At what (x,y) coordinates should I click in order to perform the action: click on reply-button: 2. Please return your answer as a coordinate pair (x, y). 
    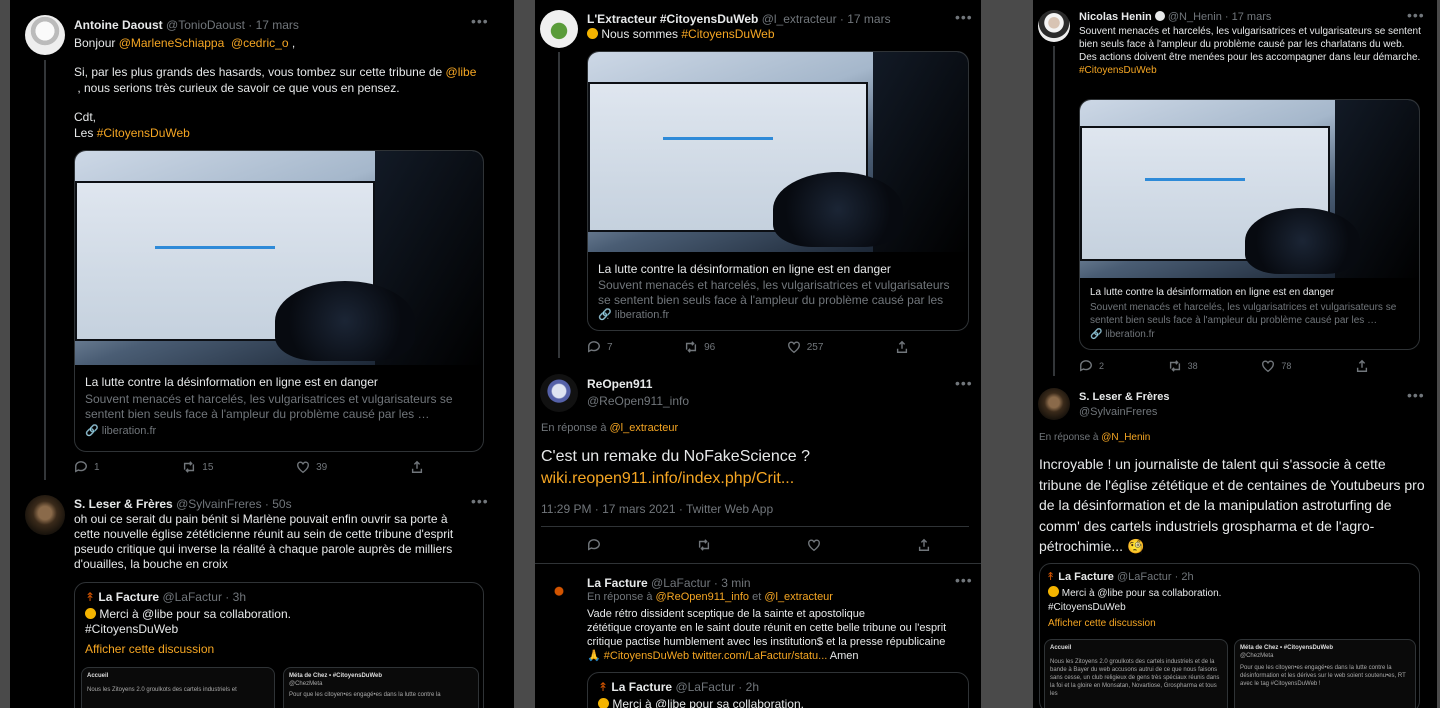
    Looking at the image, I should click on (1091, 366).